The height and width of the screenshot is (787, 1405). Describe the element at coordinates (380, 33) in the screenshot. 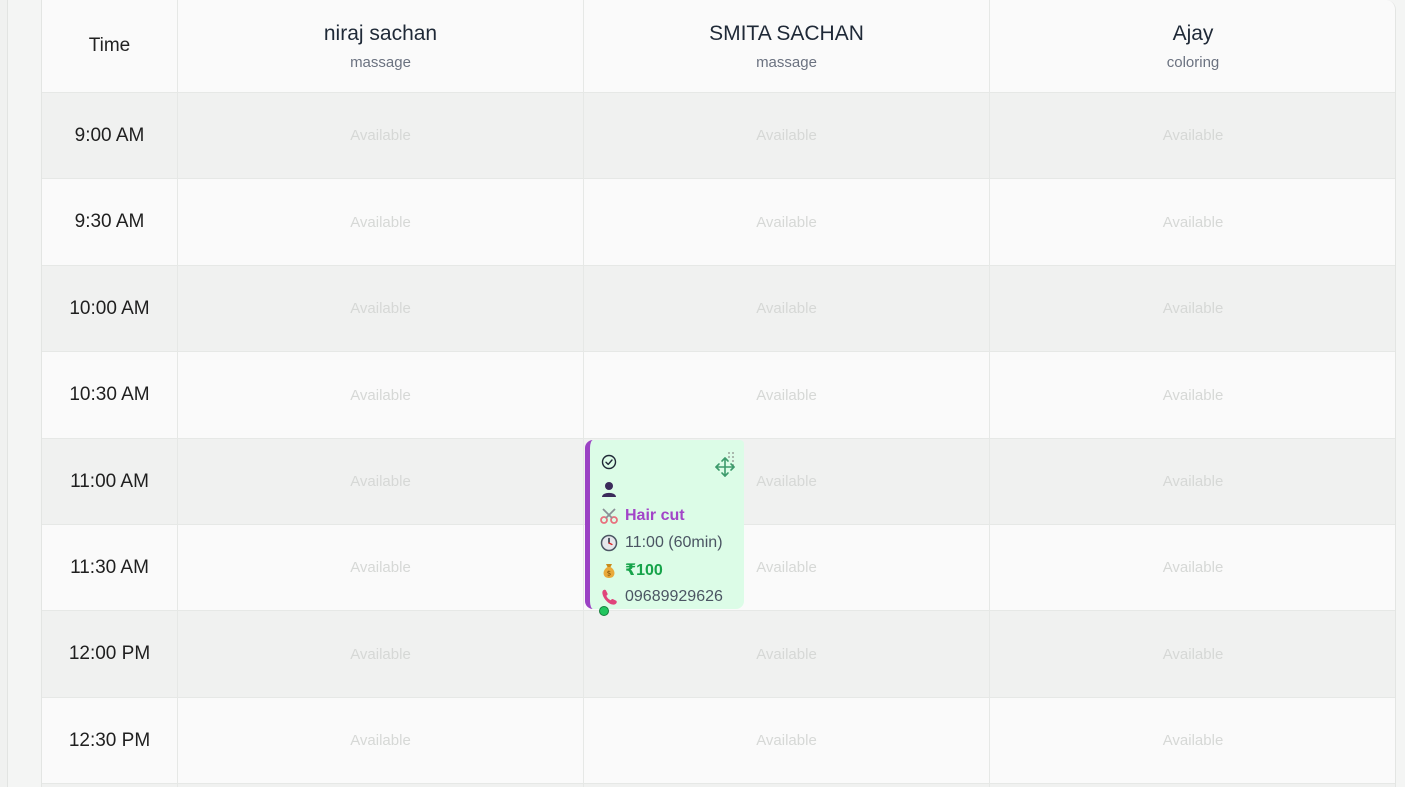

I see `staff-name: niraj sachan` at that location.